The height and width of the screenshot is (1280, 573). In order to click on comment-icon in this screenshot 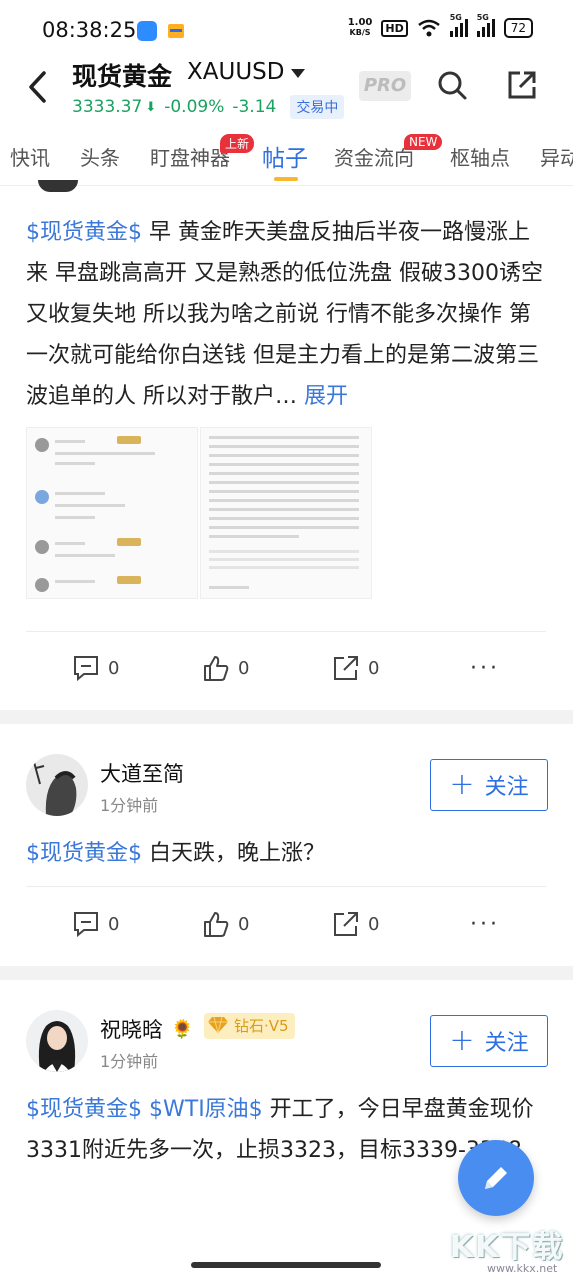, I will do `click(86, 669)`.